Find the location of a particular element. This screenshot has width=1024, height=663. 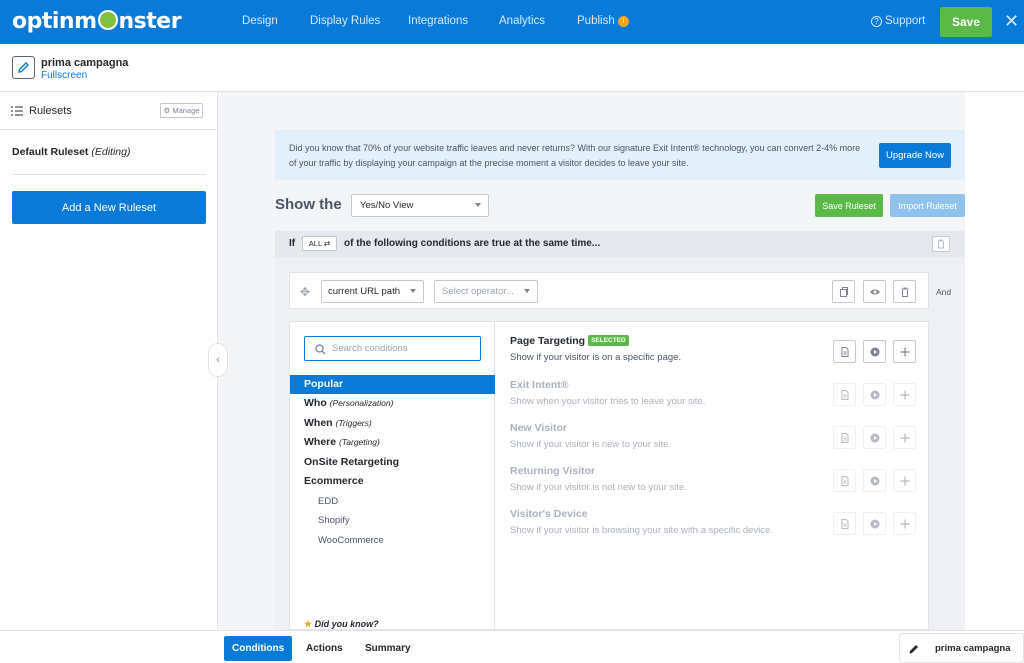

category-label: When is located at coordinates (318, 423).